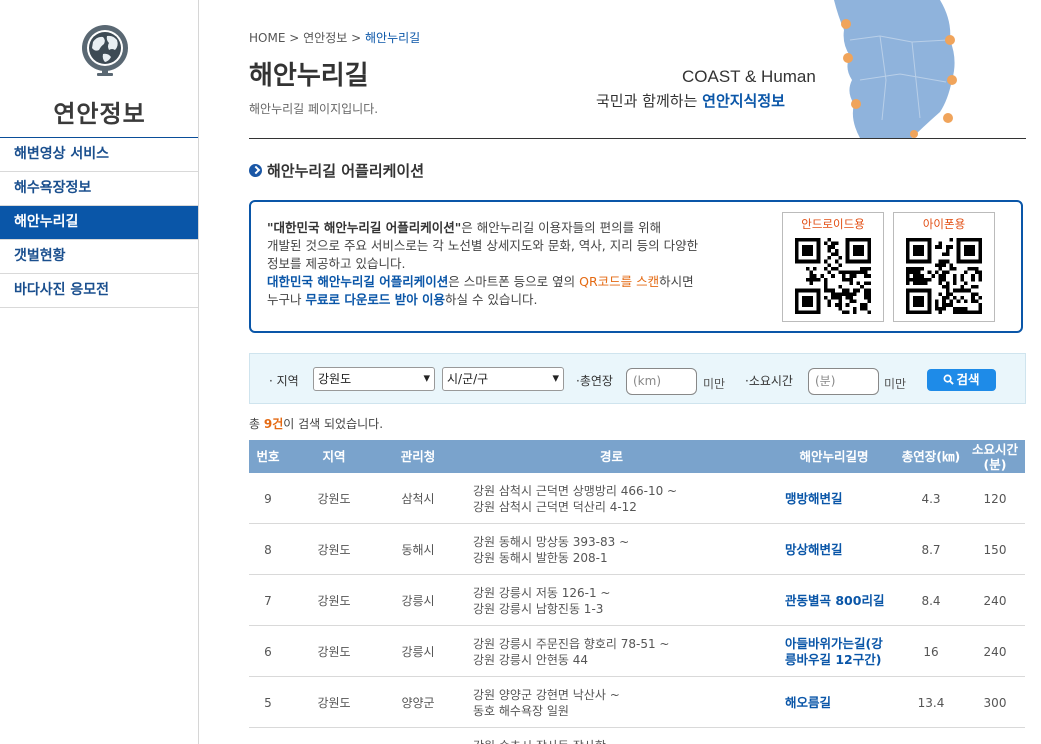  What do you see at coordinates (418, 456) in the screenshot?
I see `column-header-office: 관리청` at bounding box center [418, 456].